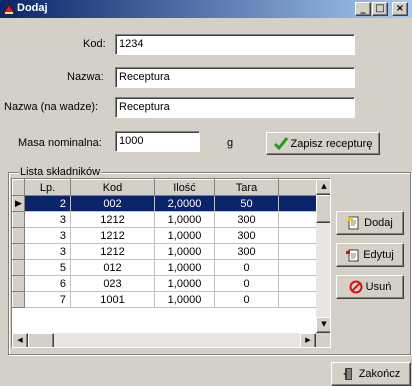  I want to click on vertical-scrollbar: ▲ ▼, so click(323, 256).